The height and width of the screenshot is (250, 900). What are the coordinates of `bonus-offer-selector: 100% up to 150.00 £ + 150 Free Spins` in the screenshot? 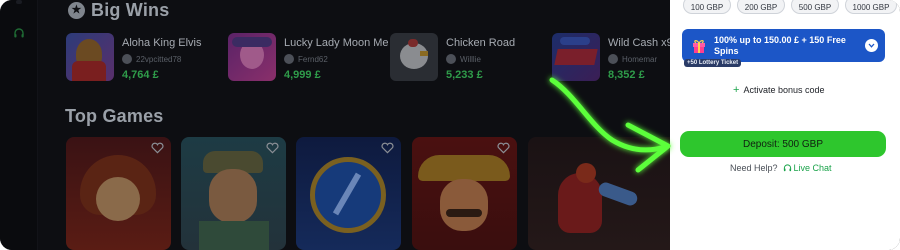 It's located at (783, 45).